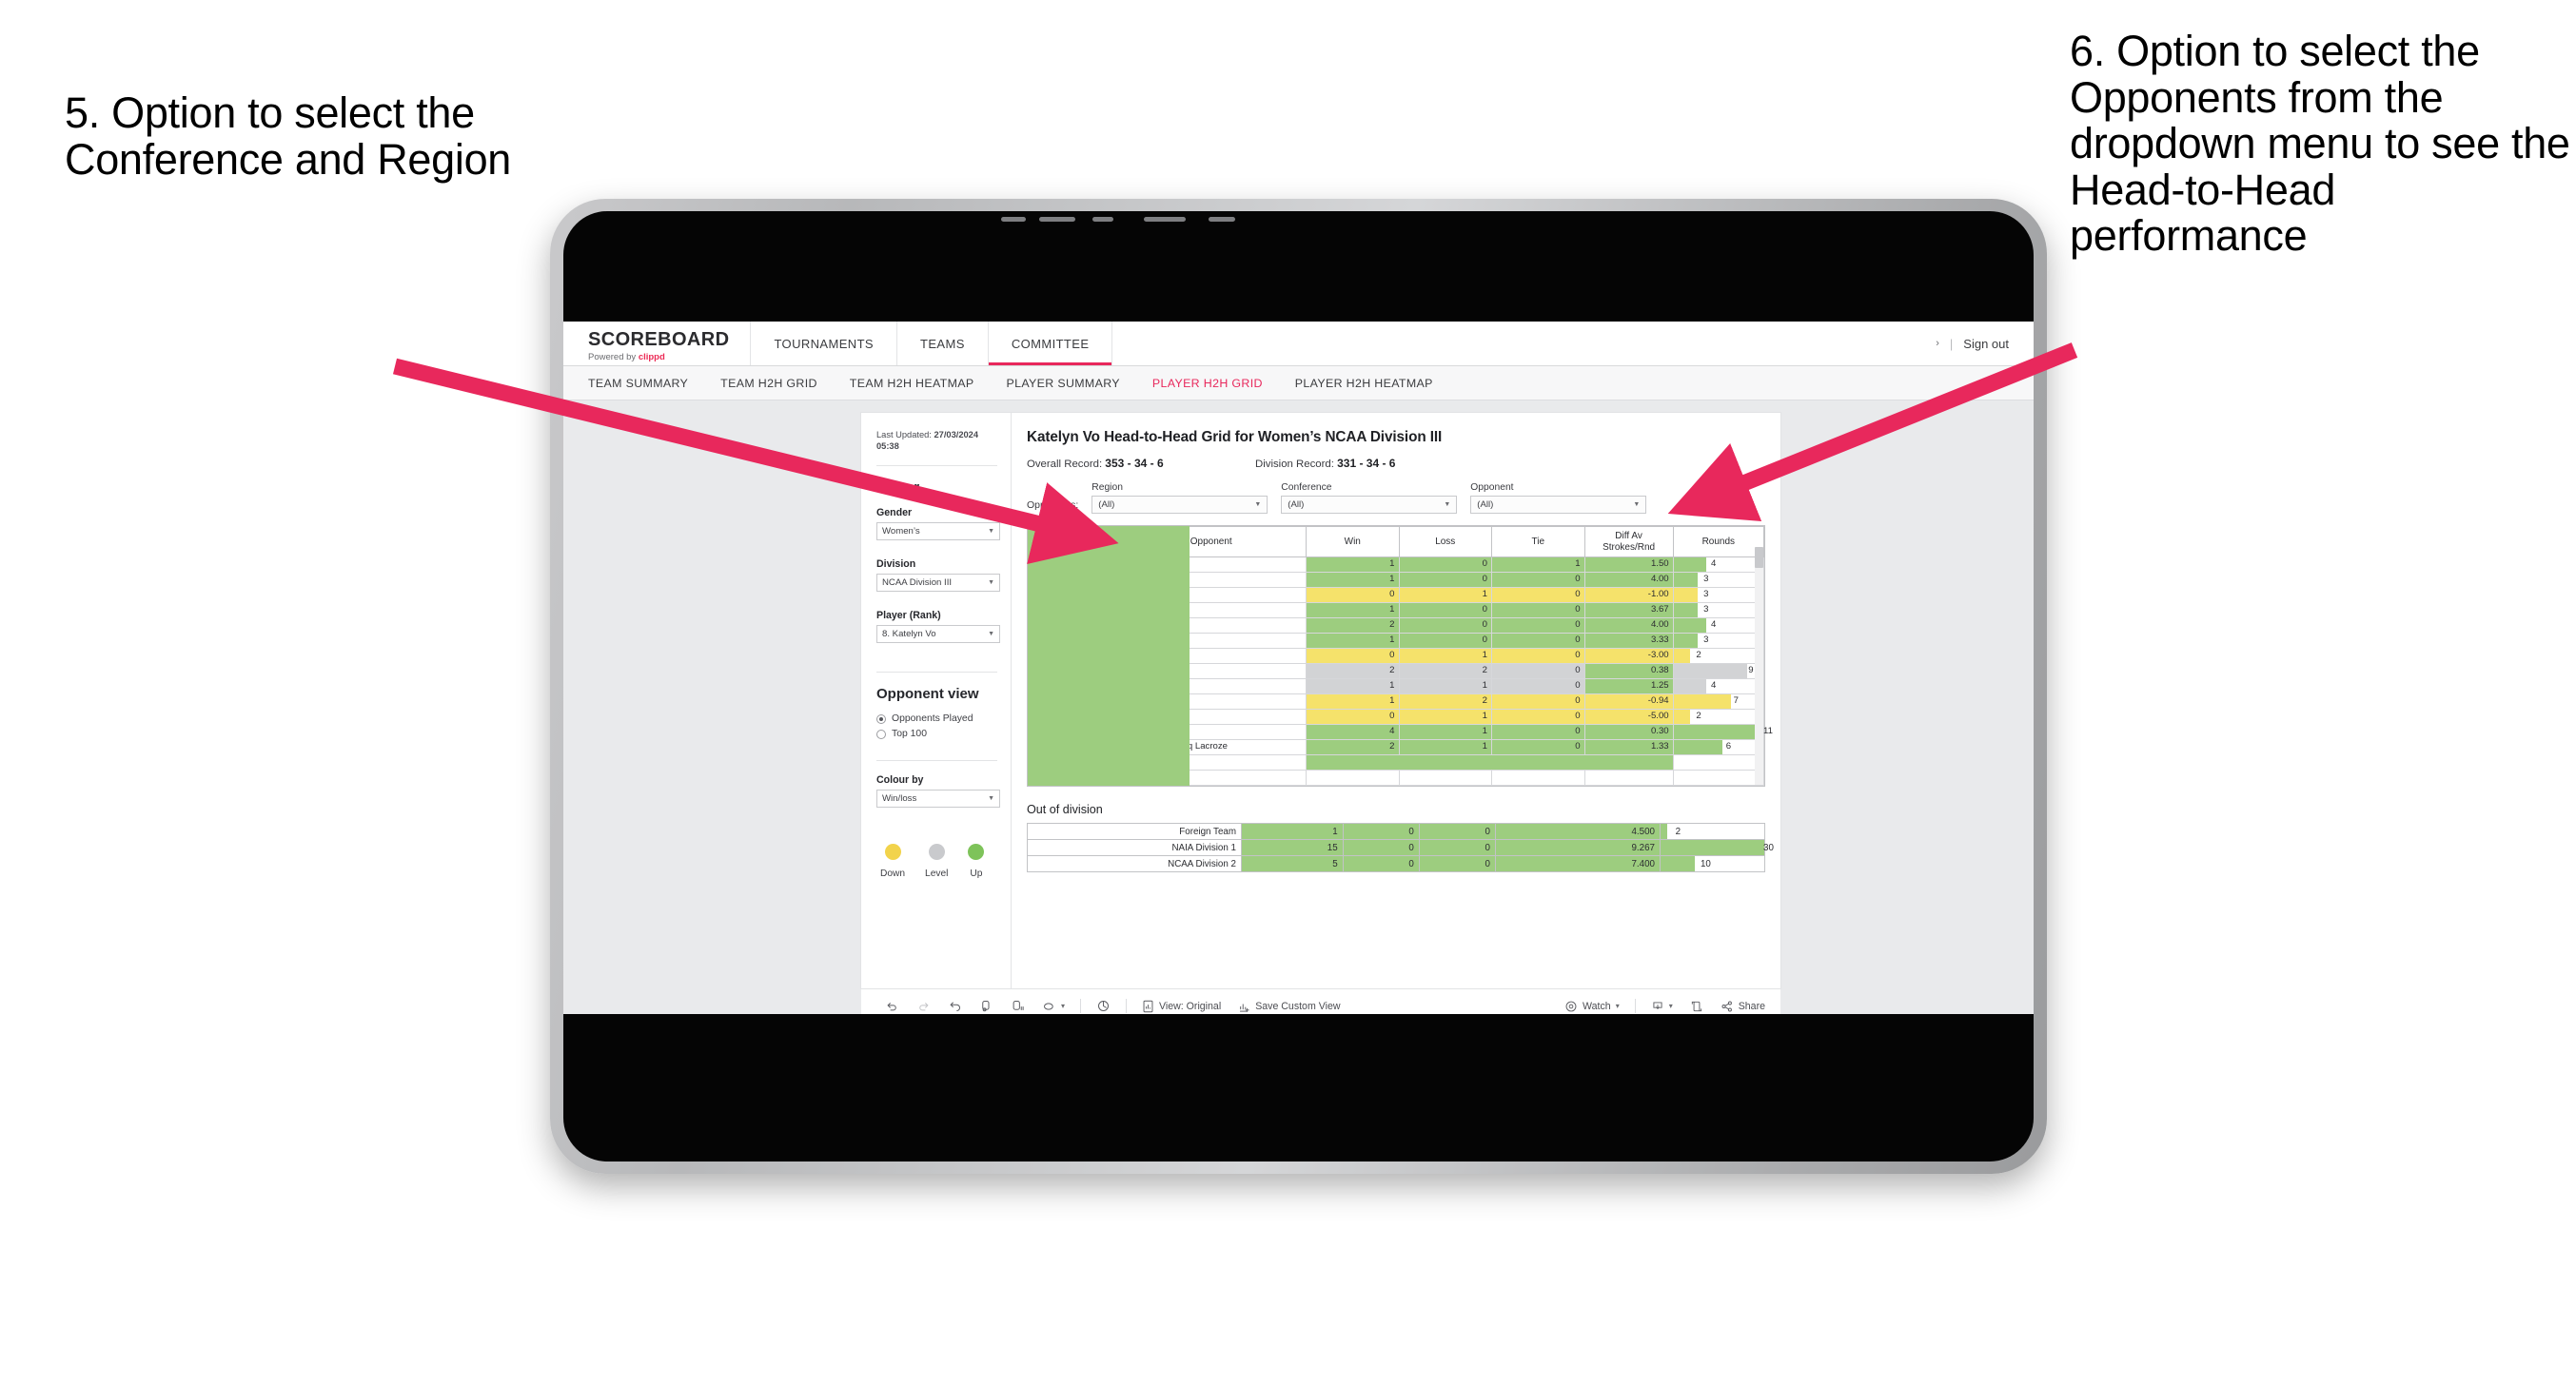 The width and height of the screenshot is (2576, 1386). What do you see at coordinates (892, 852) in the screenshot?
I see `legend-dot-down` at bounding box center [892, 852].